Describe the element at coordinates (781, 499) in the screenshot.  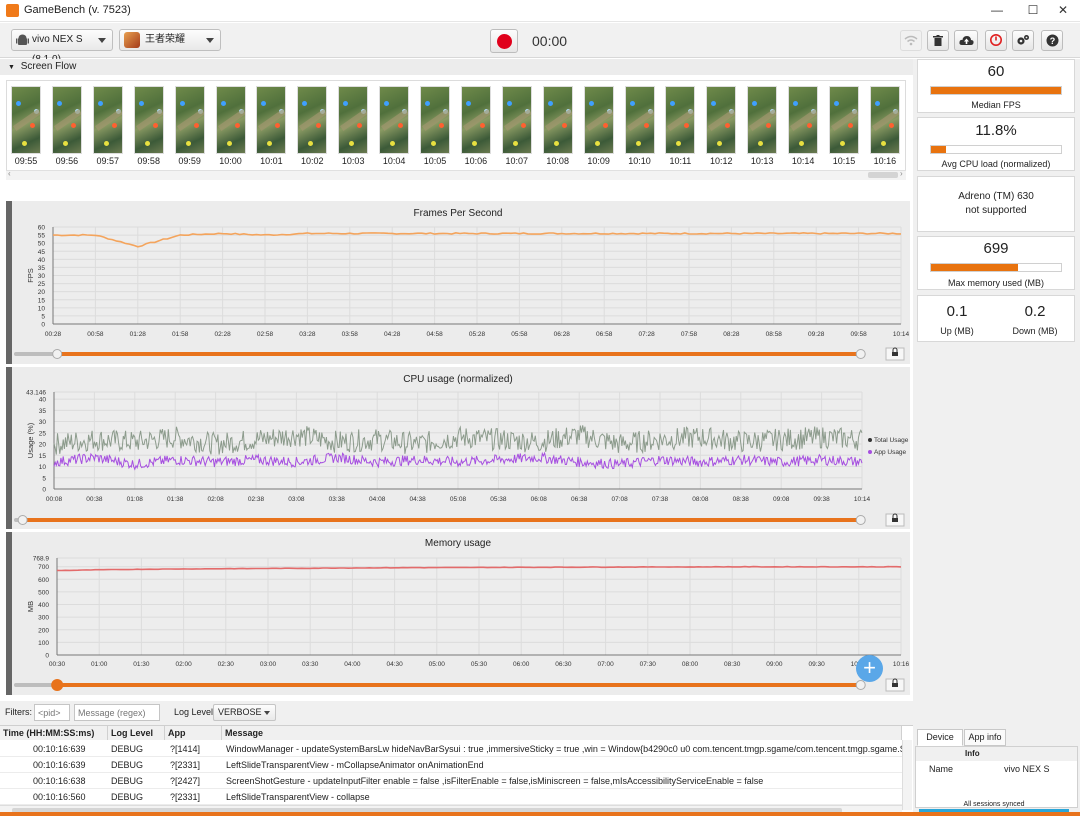
I see `x-tick-label: 09:08` at that location.